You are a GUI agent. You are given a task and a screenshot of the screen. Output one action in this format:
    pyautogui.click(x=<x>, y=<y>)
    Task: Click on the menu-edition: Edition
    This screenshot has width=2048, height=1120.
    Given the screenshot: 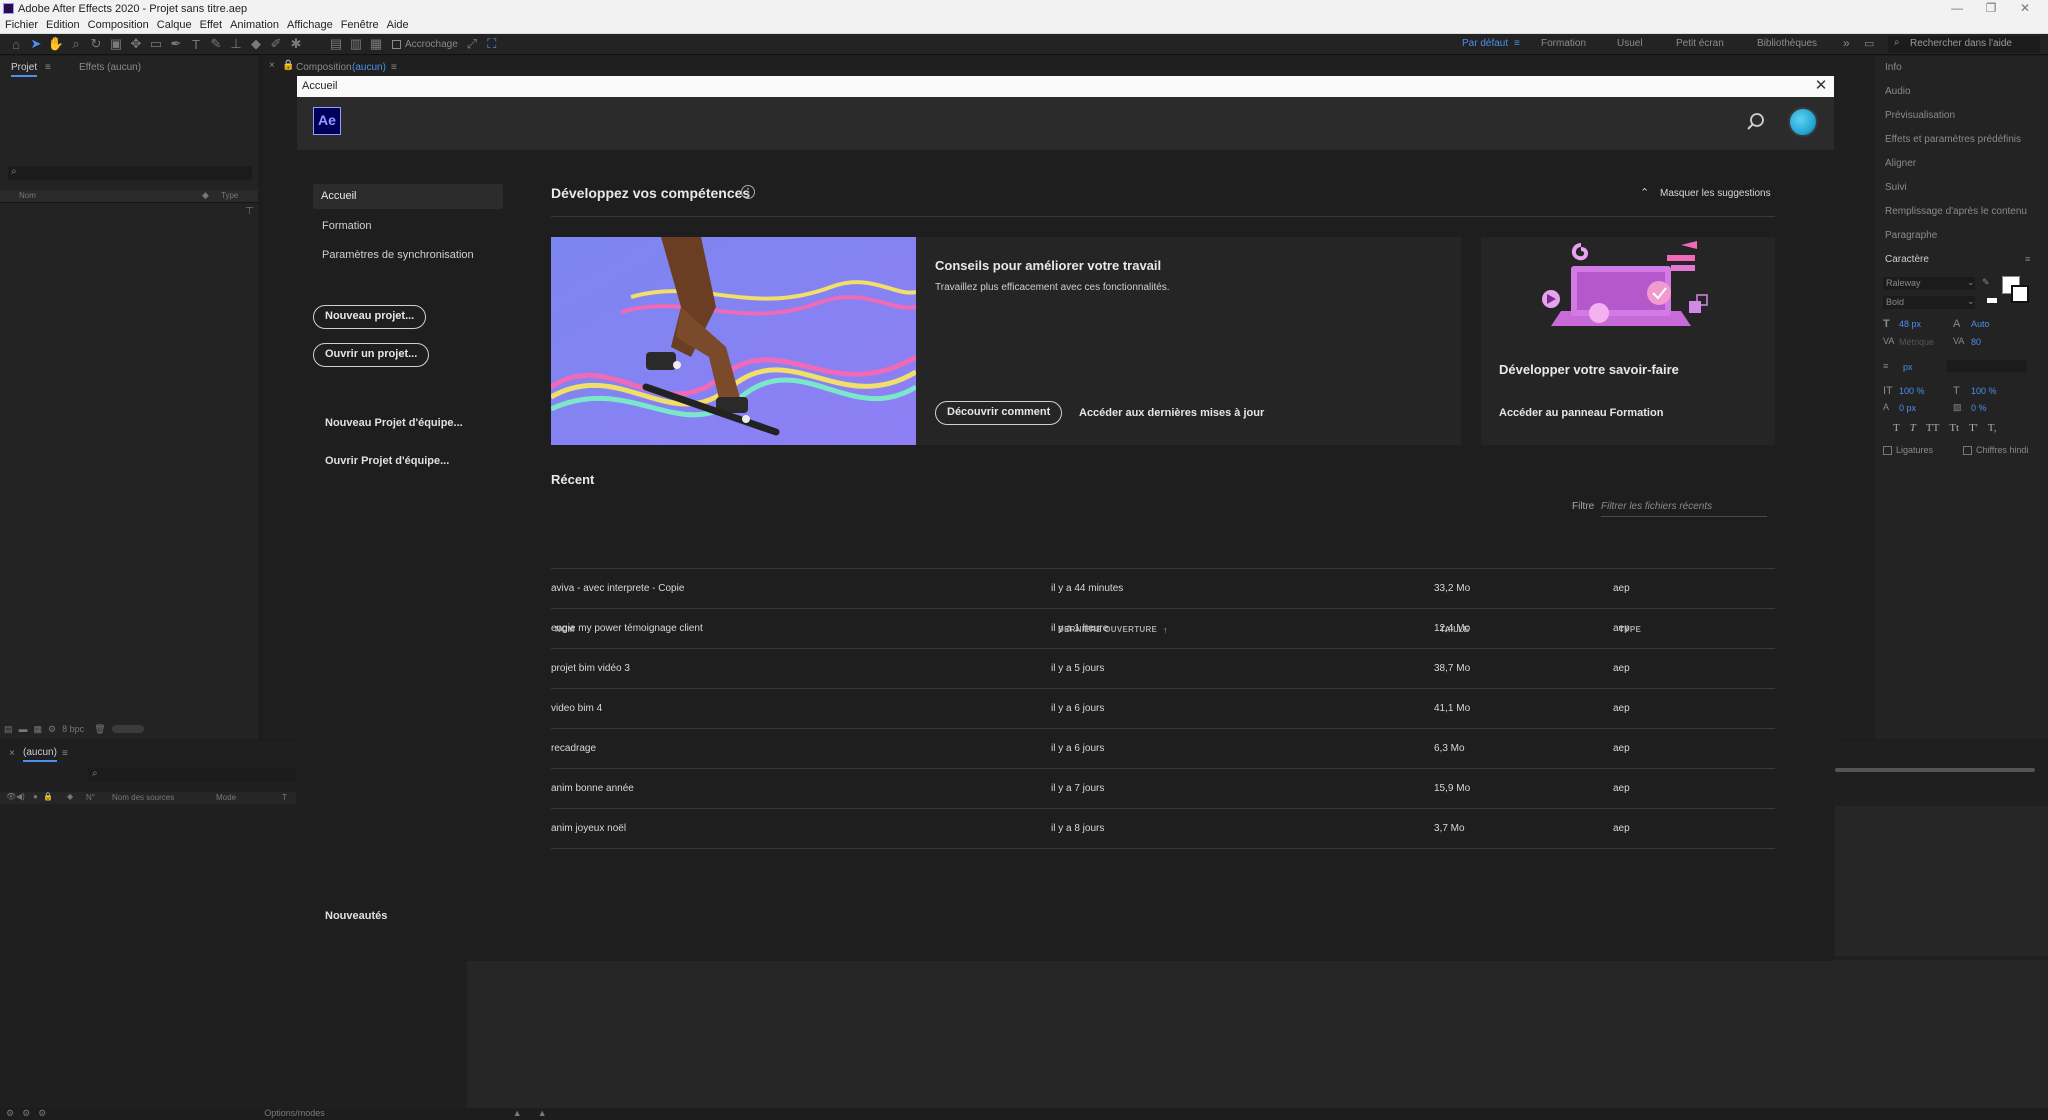 What is the action you would take?
    pyautogui.click(x=63, y=25)
    